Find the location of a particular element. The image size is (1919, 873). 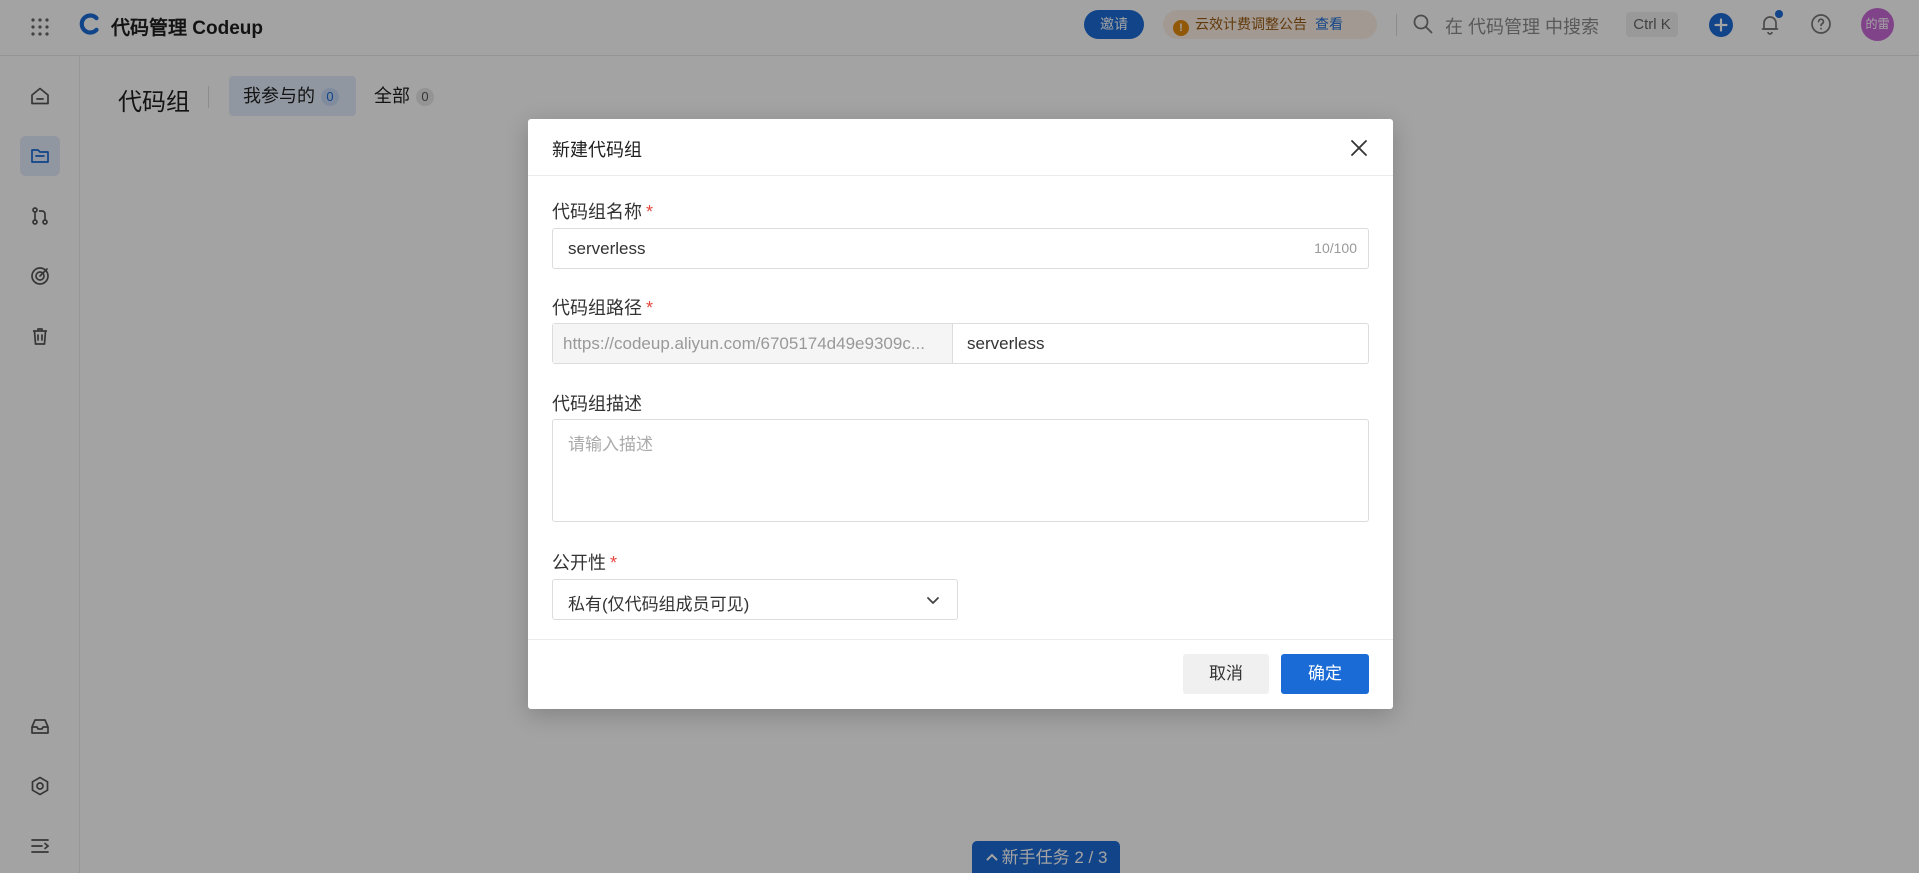

confirm-button: 确定 is located at coordinates (1325, 674).